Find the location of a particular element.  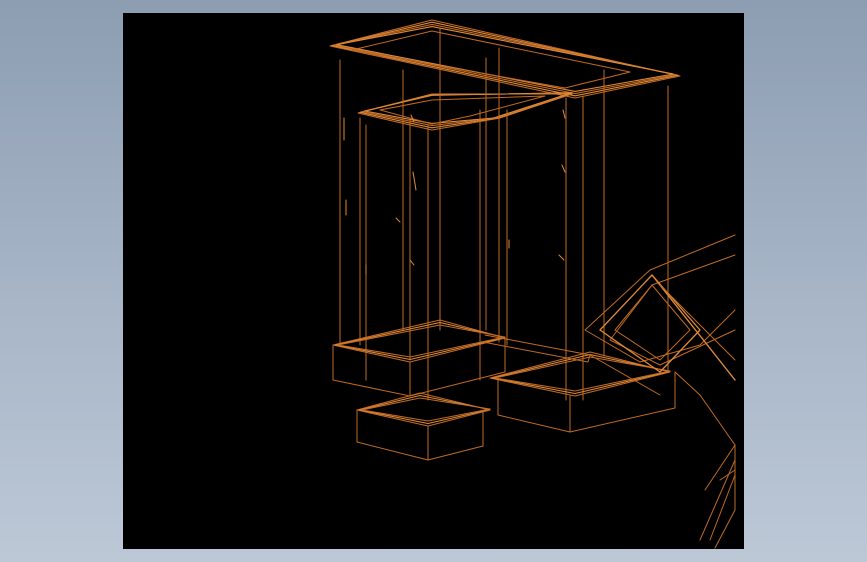

second-frame-edge is located at coordinates (465, 112).